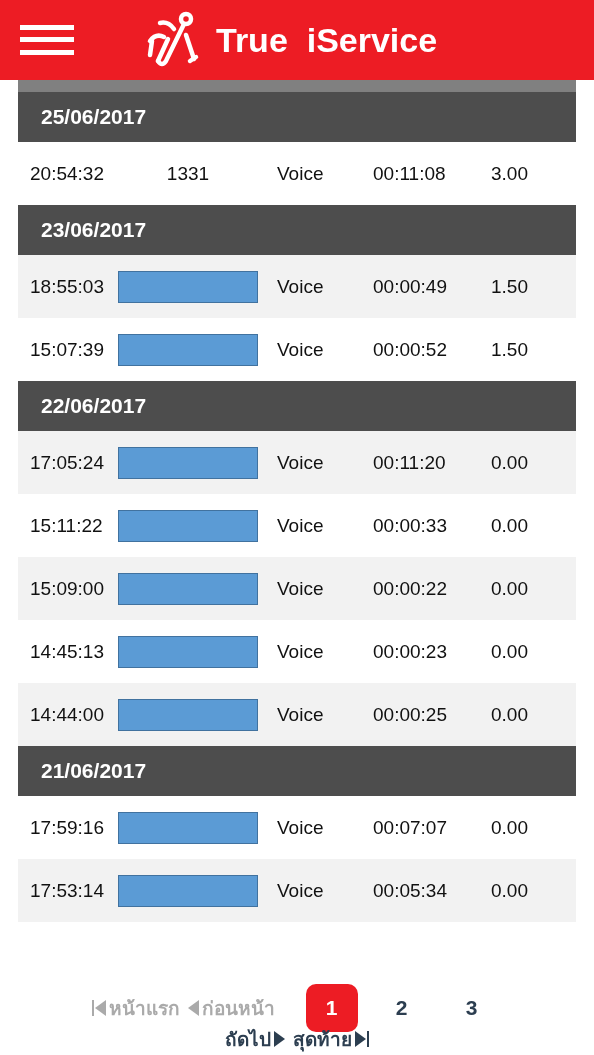  Describe the element at coordinates (409, 173) in the screenshot. I see `call-duration: 00:11:08` at that location.